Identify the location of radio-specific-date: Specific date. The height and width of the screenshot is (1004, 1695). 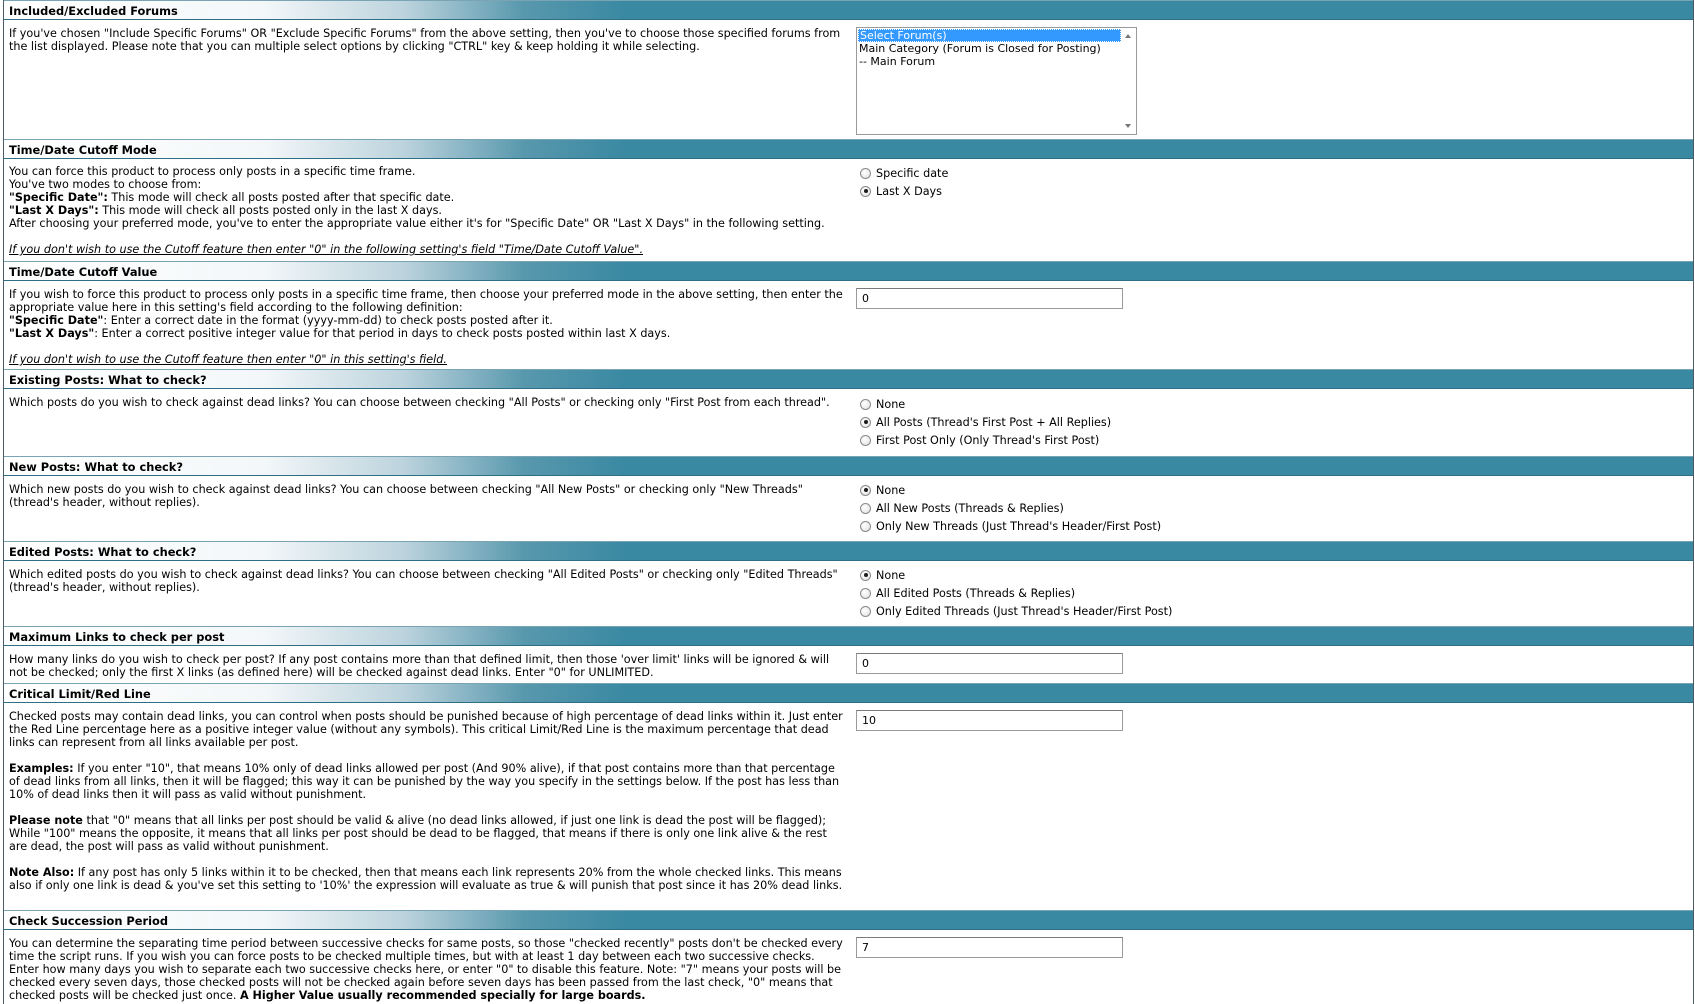
(902, 173).